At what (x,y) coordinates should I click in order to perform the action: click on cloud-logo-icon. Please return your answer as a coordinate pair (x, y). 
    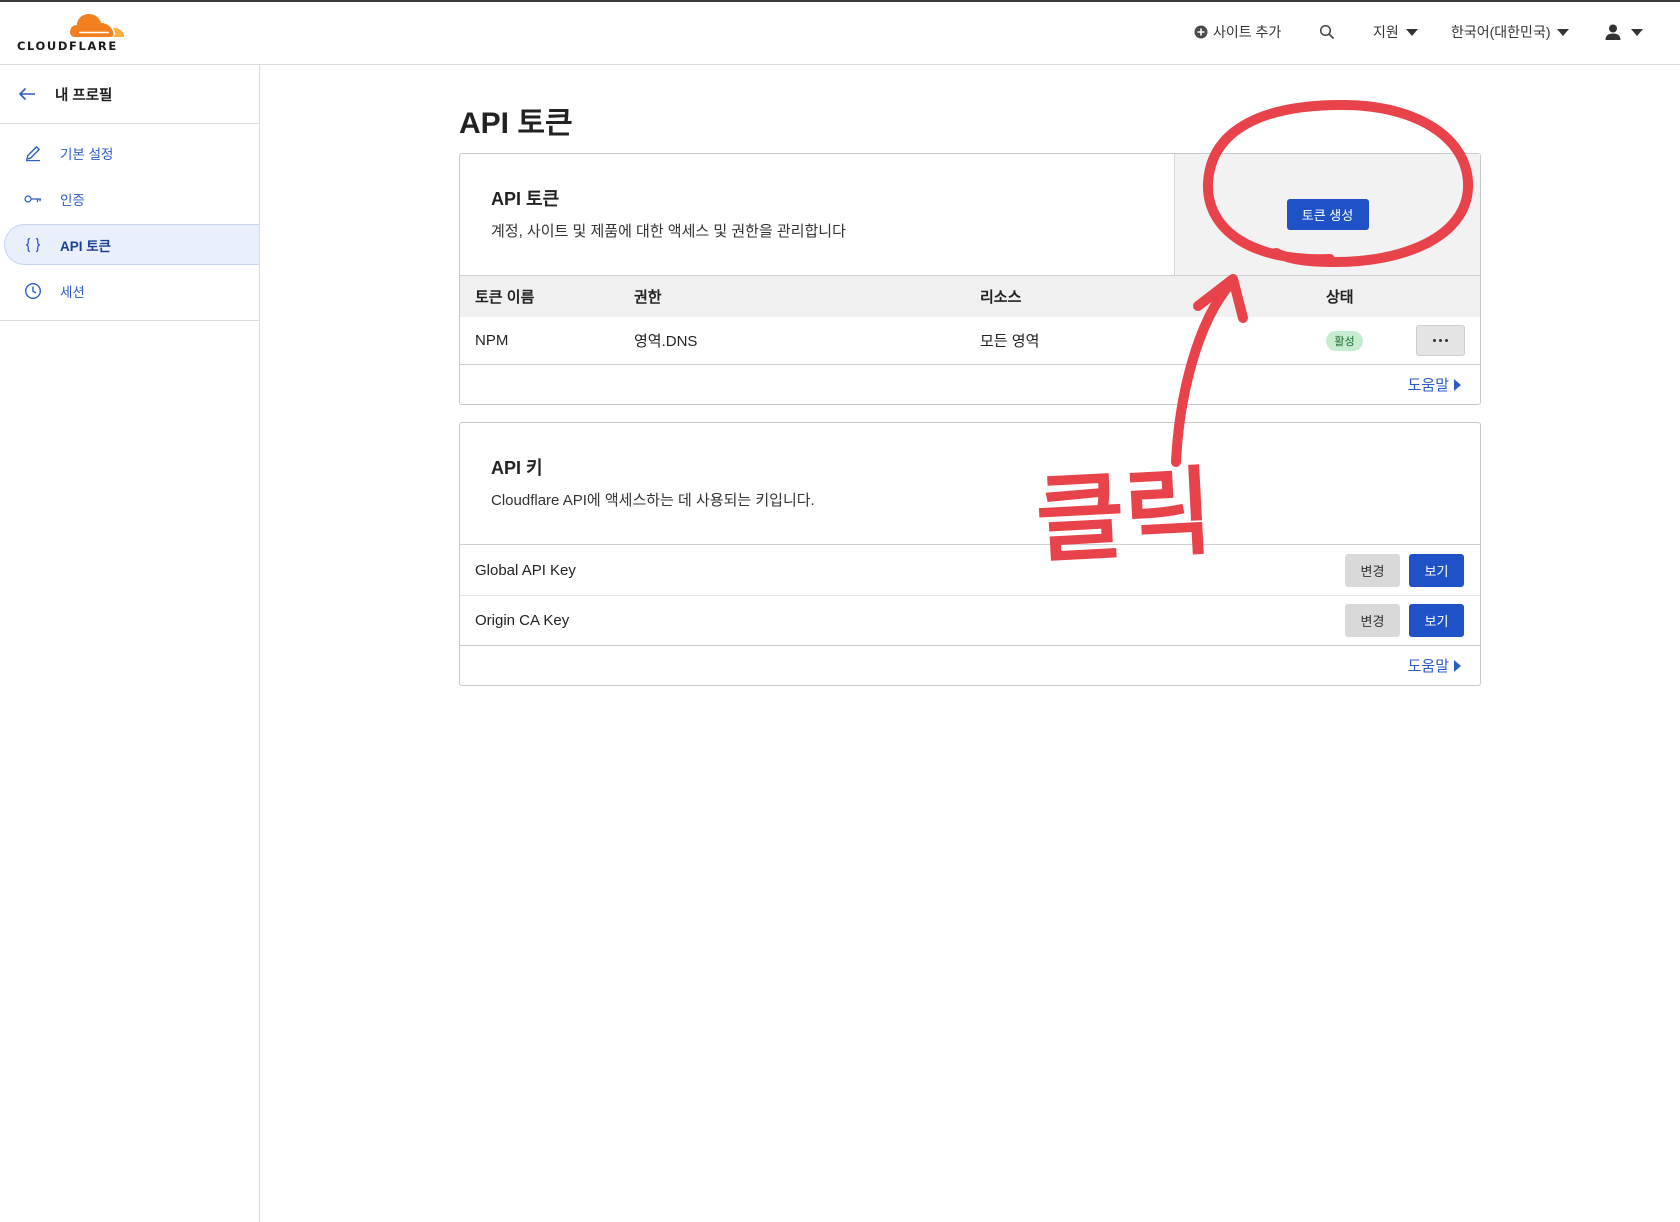
    Looking at the image, I should click on (97, 25).